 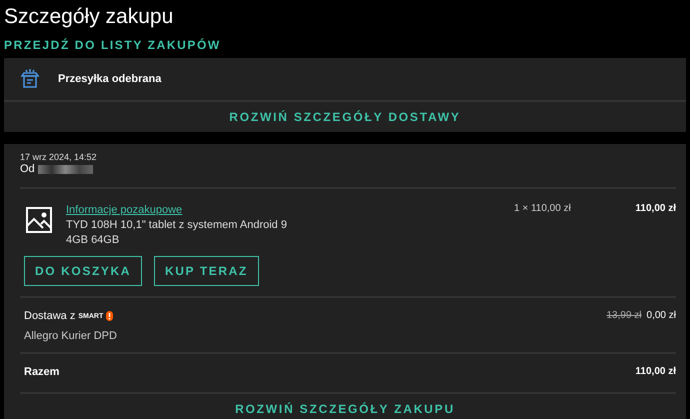 I want to click on after-sale-info-link: Informacje pozakupowe, so click(x=124, y=210).